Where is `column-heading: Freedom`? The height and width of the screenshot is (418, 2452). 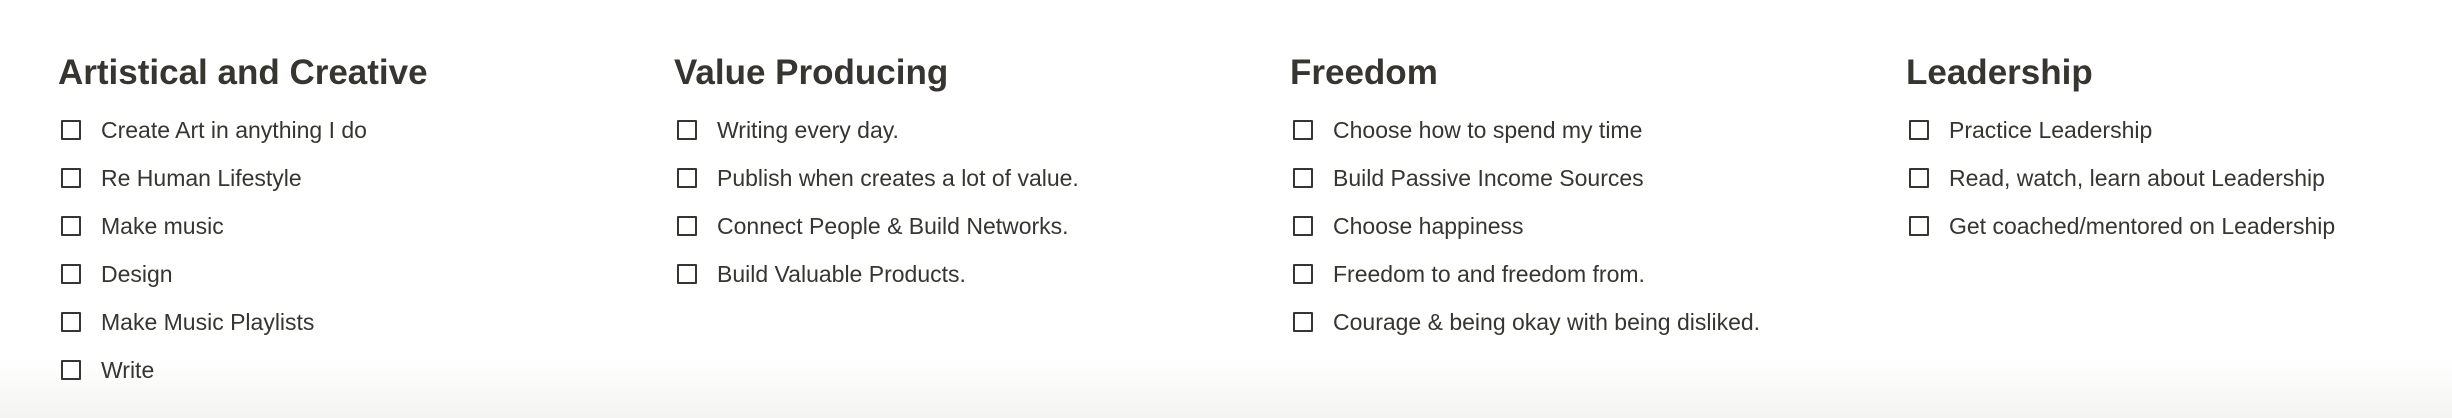 column-heading: Freedom is located at coordinates (1364, 72).